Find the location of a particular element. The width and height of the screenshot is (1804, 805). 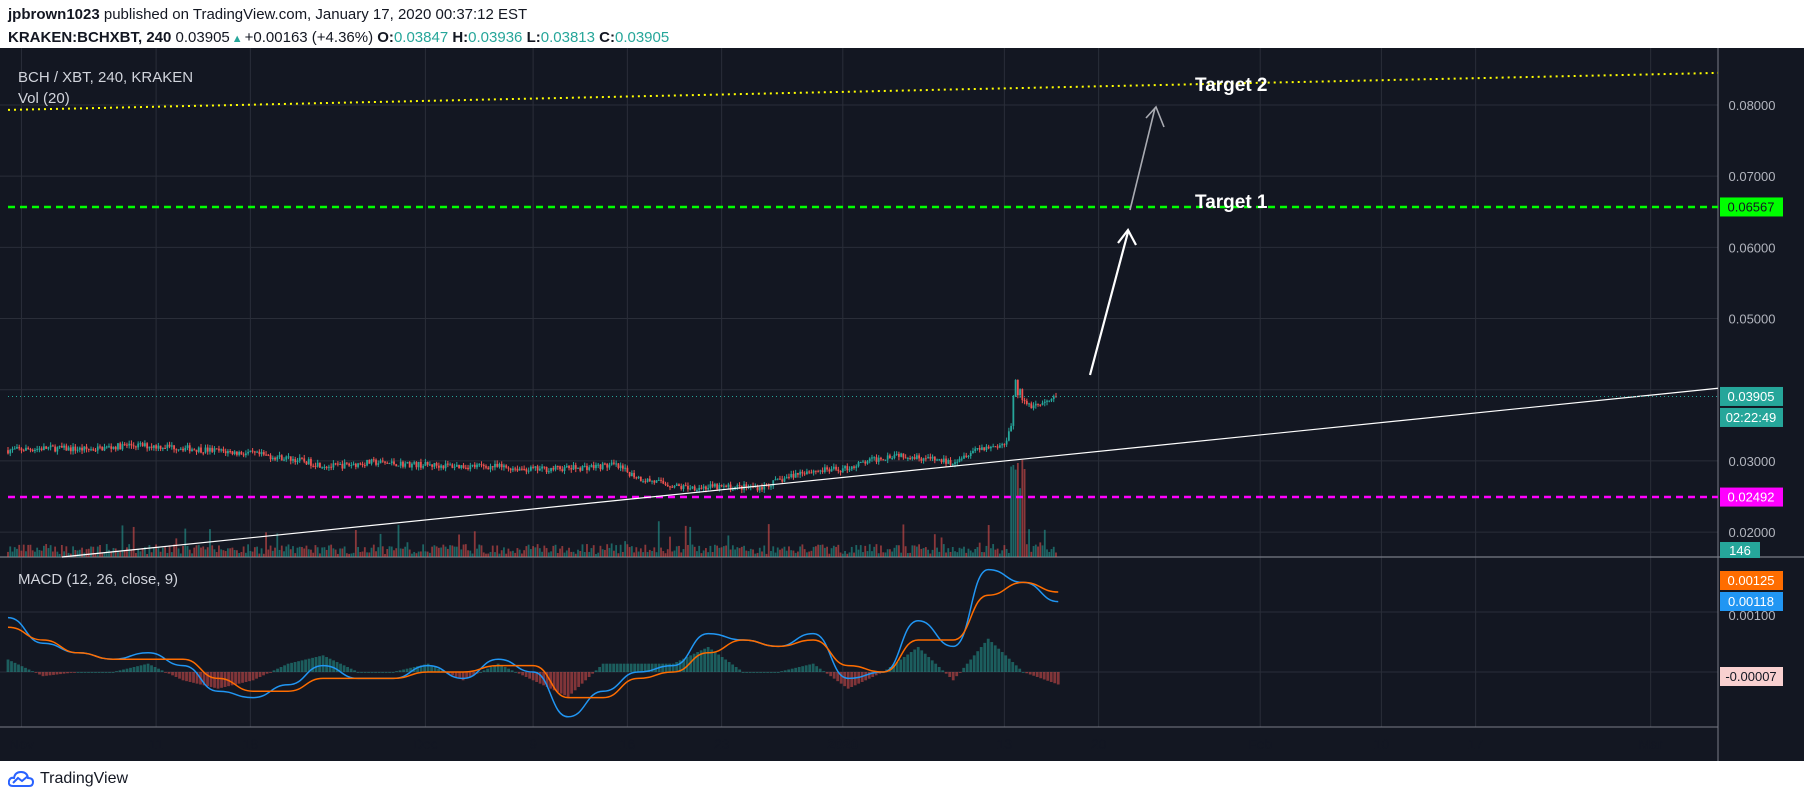

volume-legend: Vol (20) is located at coordinates (44, 98).